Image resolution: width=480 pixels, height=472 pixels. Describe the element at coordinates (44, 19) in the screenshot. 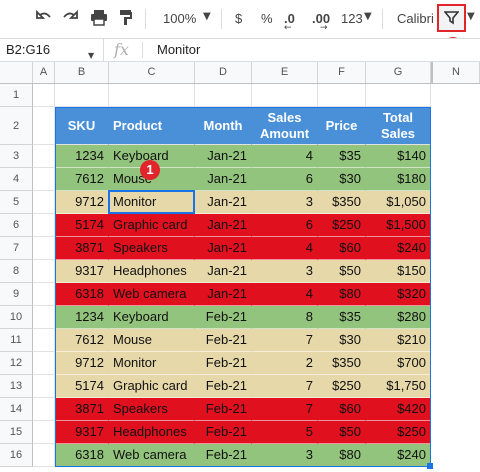

I see `undo-icon` at that location.